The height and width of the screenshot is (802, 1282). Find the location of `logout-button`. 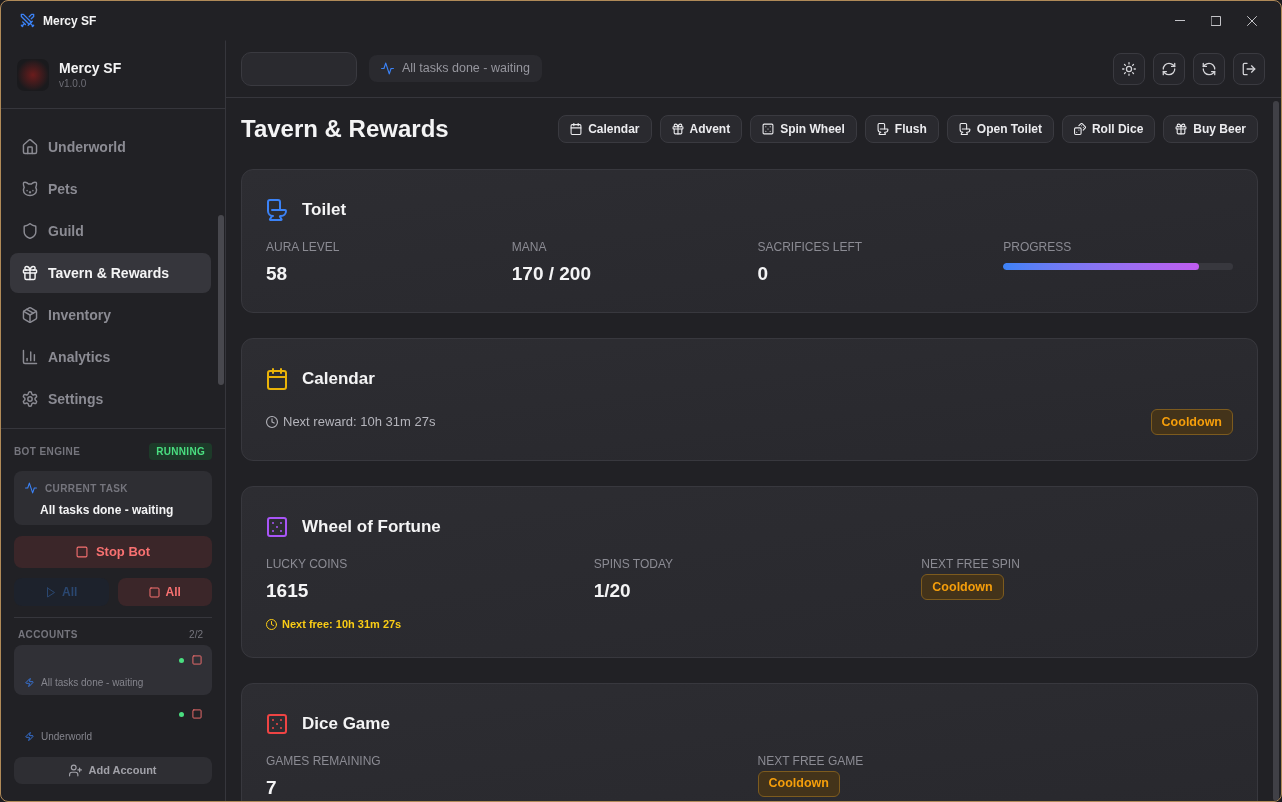

logout-button is located at coordinates (1249, 68).